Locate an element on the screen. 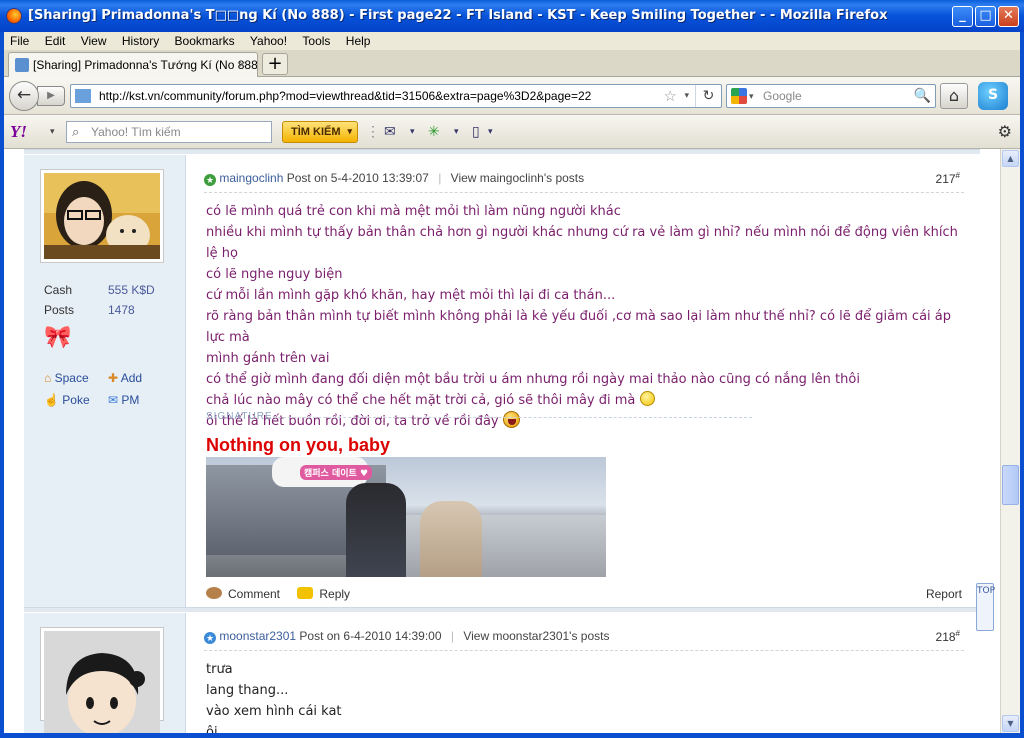 The image size is (1024, 738). yahoo-logo-icon: Y! is located at coordinates (18, 132).